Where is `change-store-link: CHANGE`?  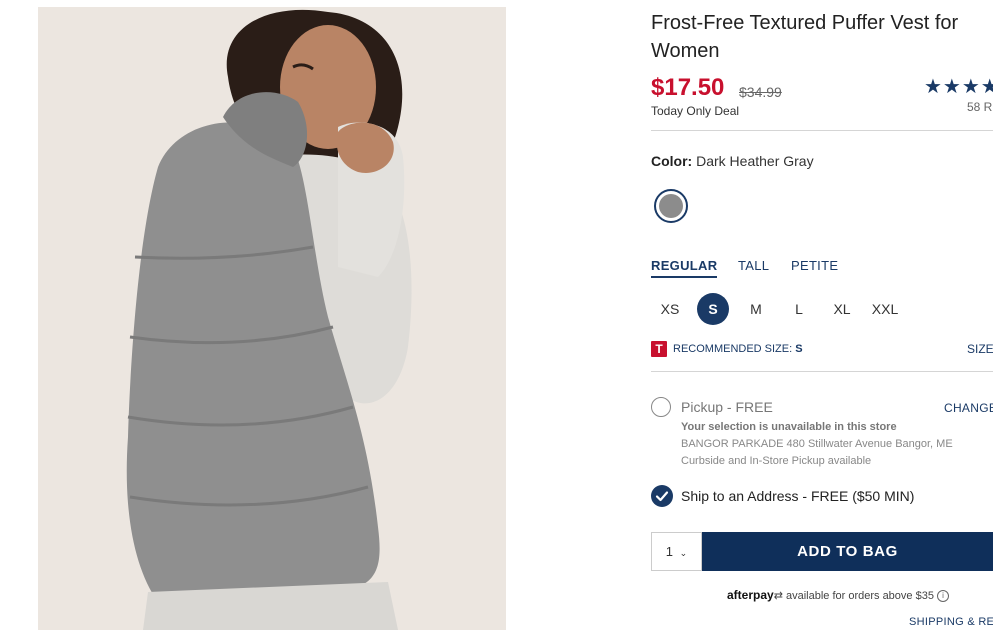
change-store-link: CHANGE is located at coordinates (968, 408).